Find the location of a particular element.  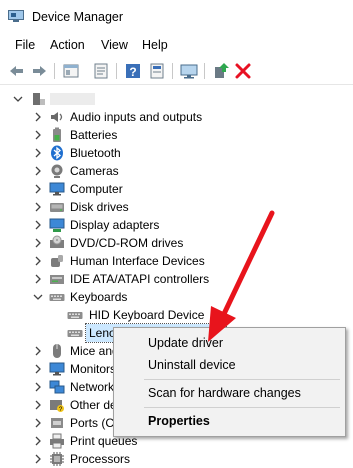

tree-root is located at coordinates (60, 99).